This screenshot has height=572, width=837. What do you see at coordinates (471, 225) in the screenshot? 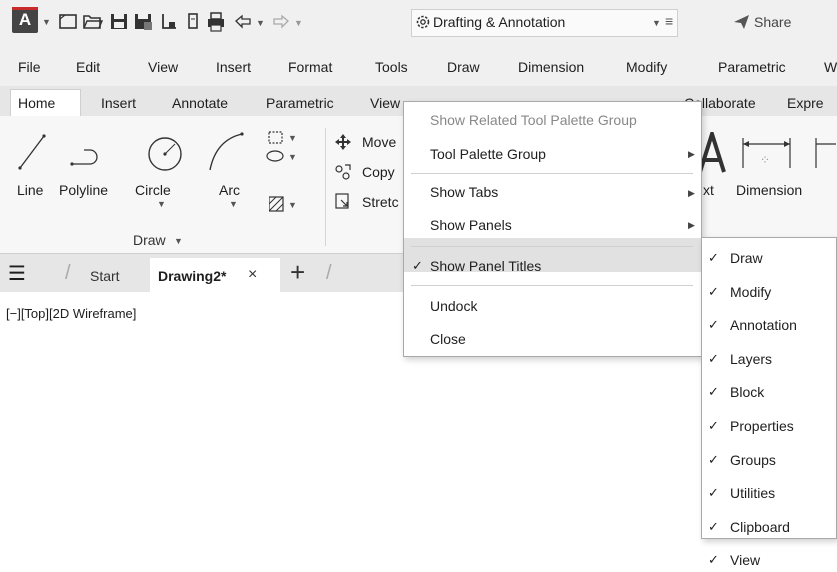
I see `menu-item-label: Show Panels` at bounding box center [471, 225].